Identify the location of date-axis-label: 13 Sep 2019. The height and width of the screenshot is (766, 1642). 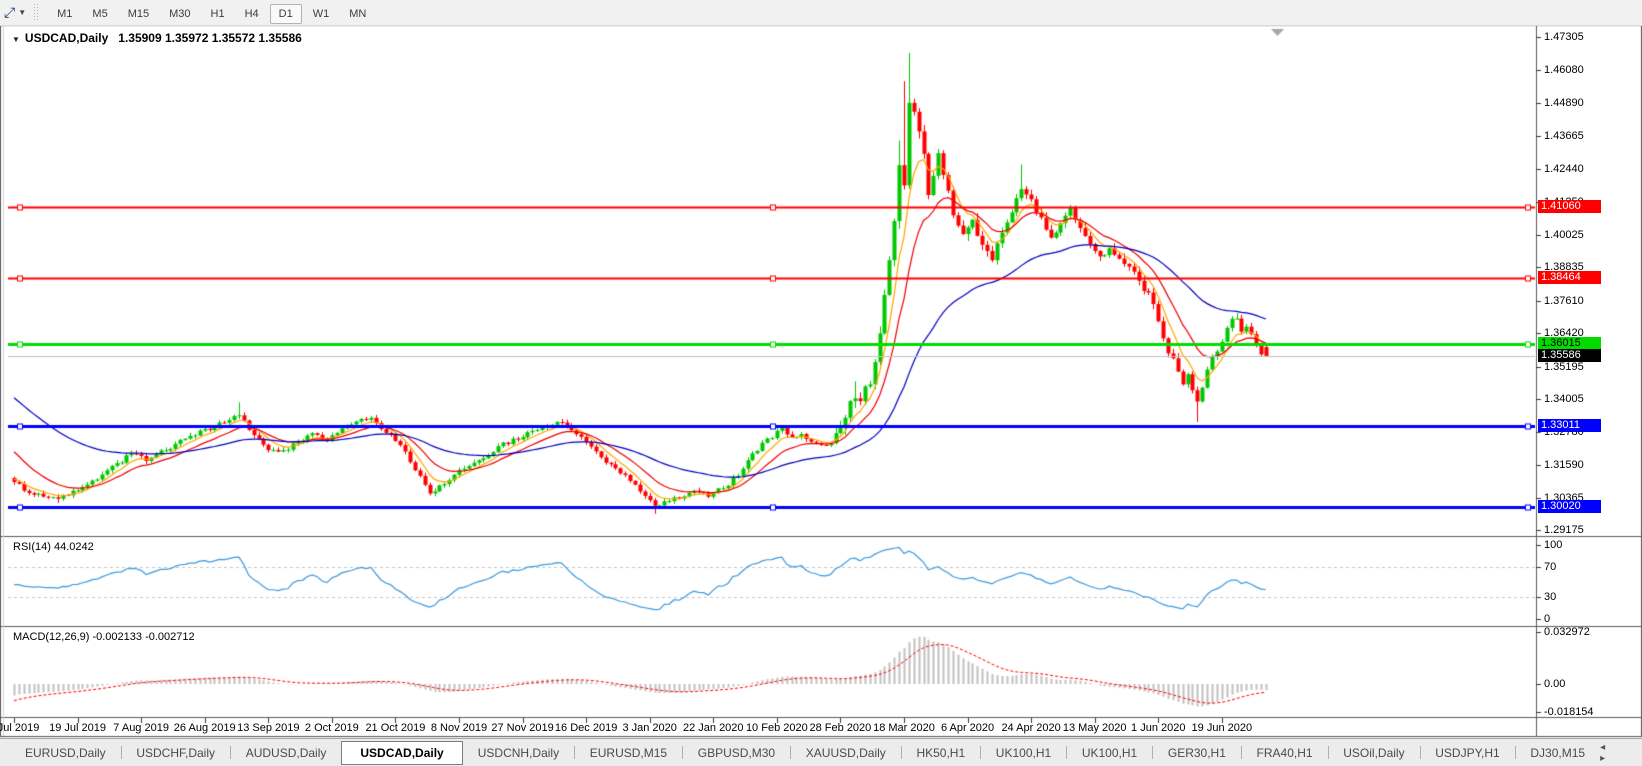
(268, 728).